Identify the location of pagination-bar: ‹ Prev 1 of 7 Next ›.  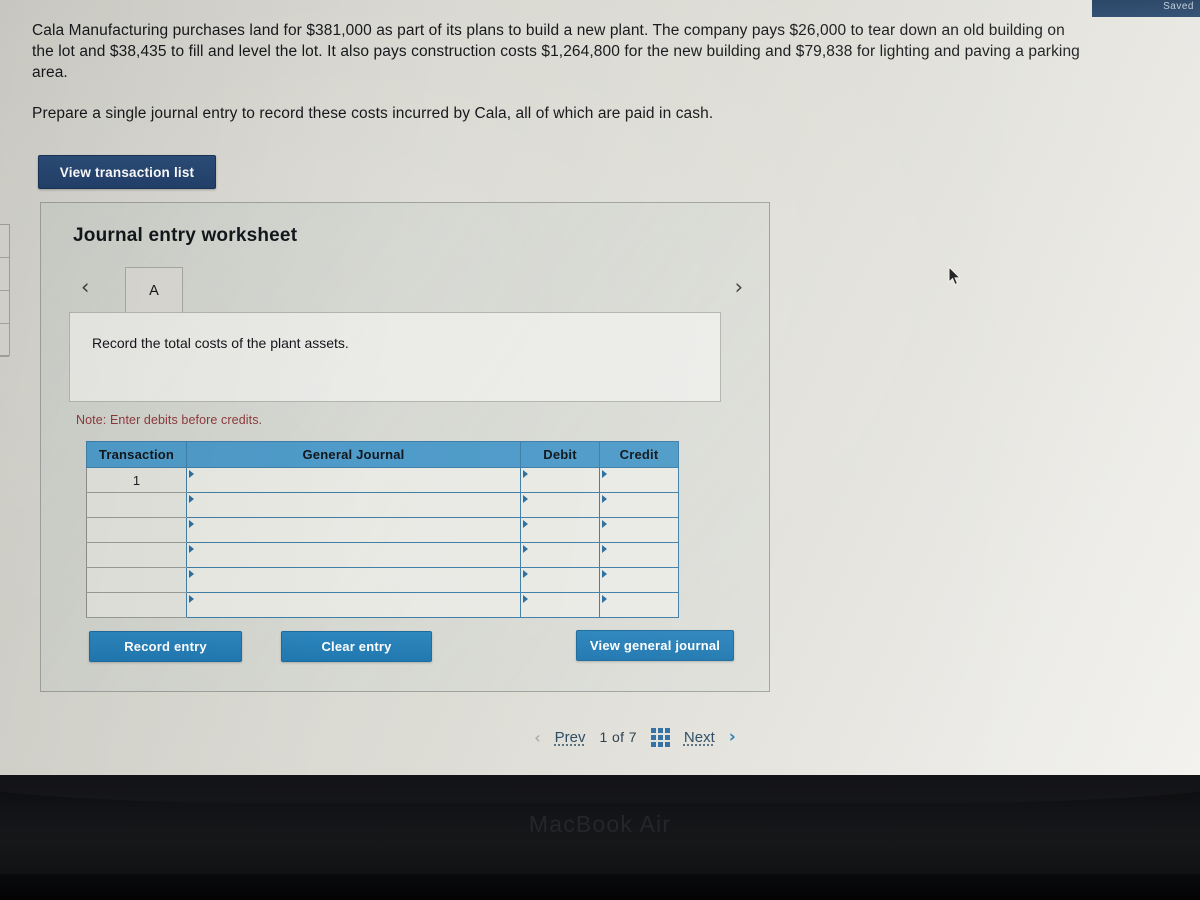
(635, 737).